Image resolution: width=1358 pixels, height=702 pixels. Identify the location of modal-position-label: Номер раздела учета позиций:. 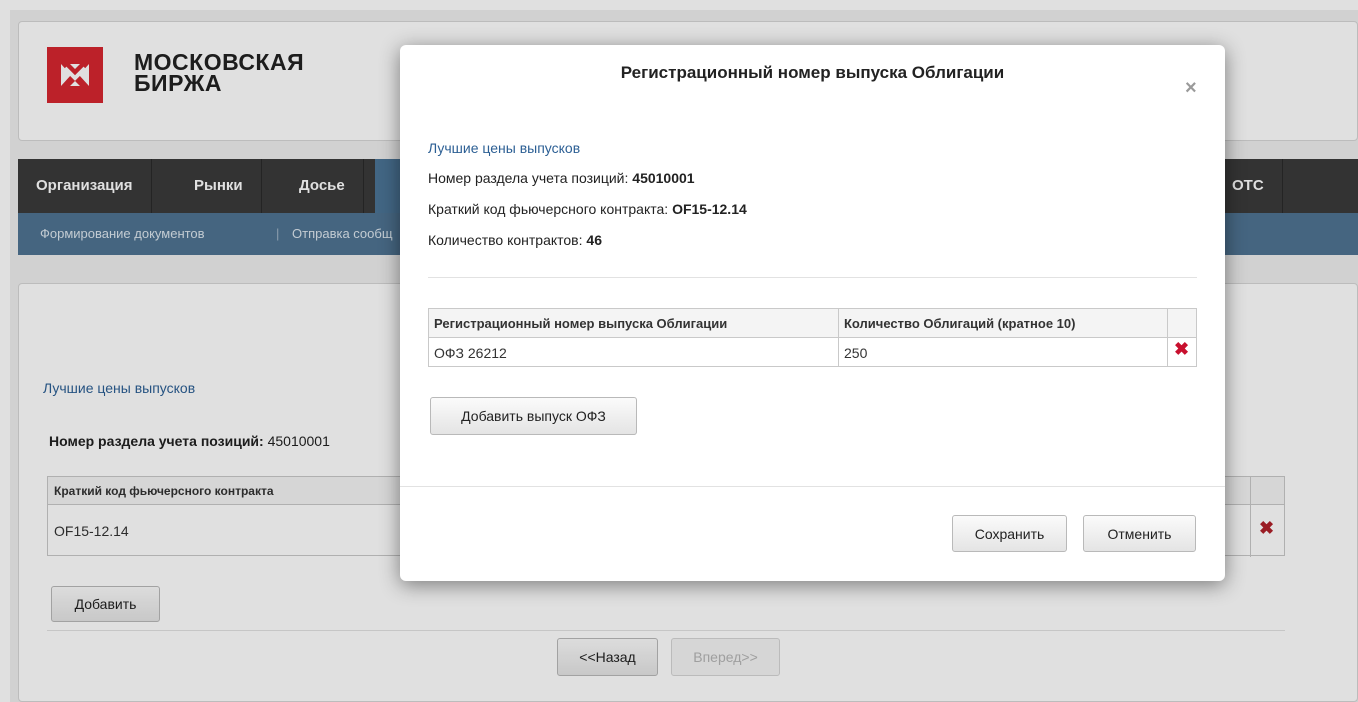
(528, 178).